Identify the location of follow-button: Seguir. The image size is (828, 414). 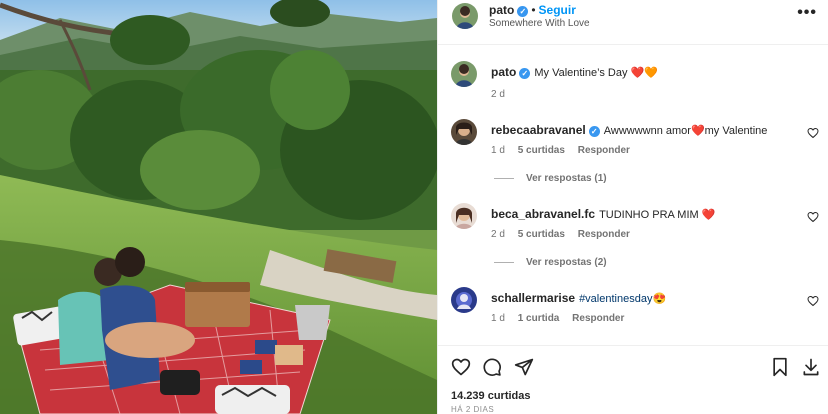
(557, 10).